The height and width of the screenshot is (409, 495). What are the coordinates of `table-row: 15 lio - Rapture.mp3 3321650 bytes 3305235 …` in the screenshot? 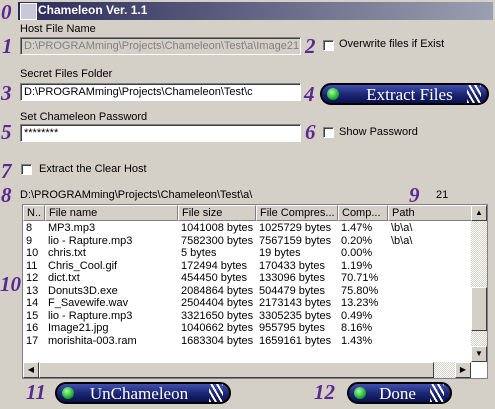 It's located at (248, 316).